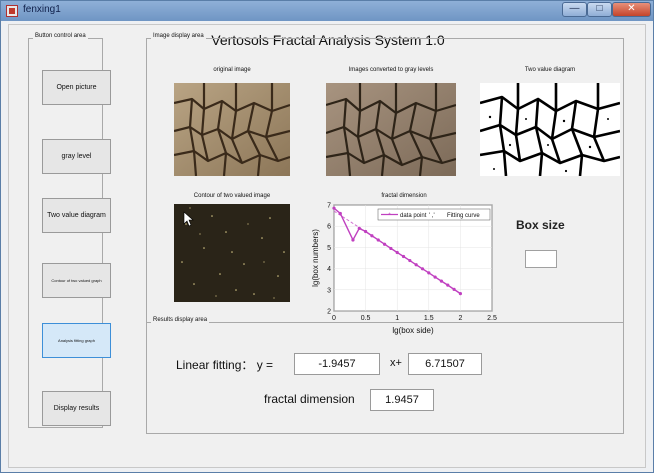  What do you see at coordinates (315, 258) in the screenshot?
I see `chart-ylabel: lg(box numbers)` at bounding box center [315, 258].